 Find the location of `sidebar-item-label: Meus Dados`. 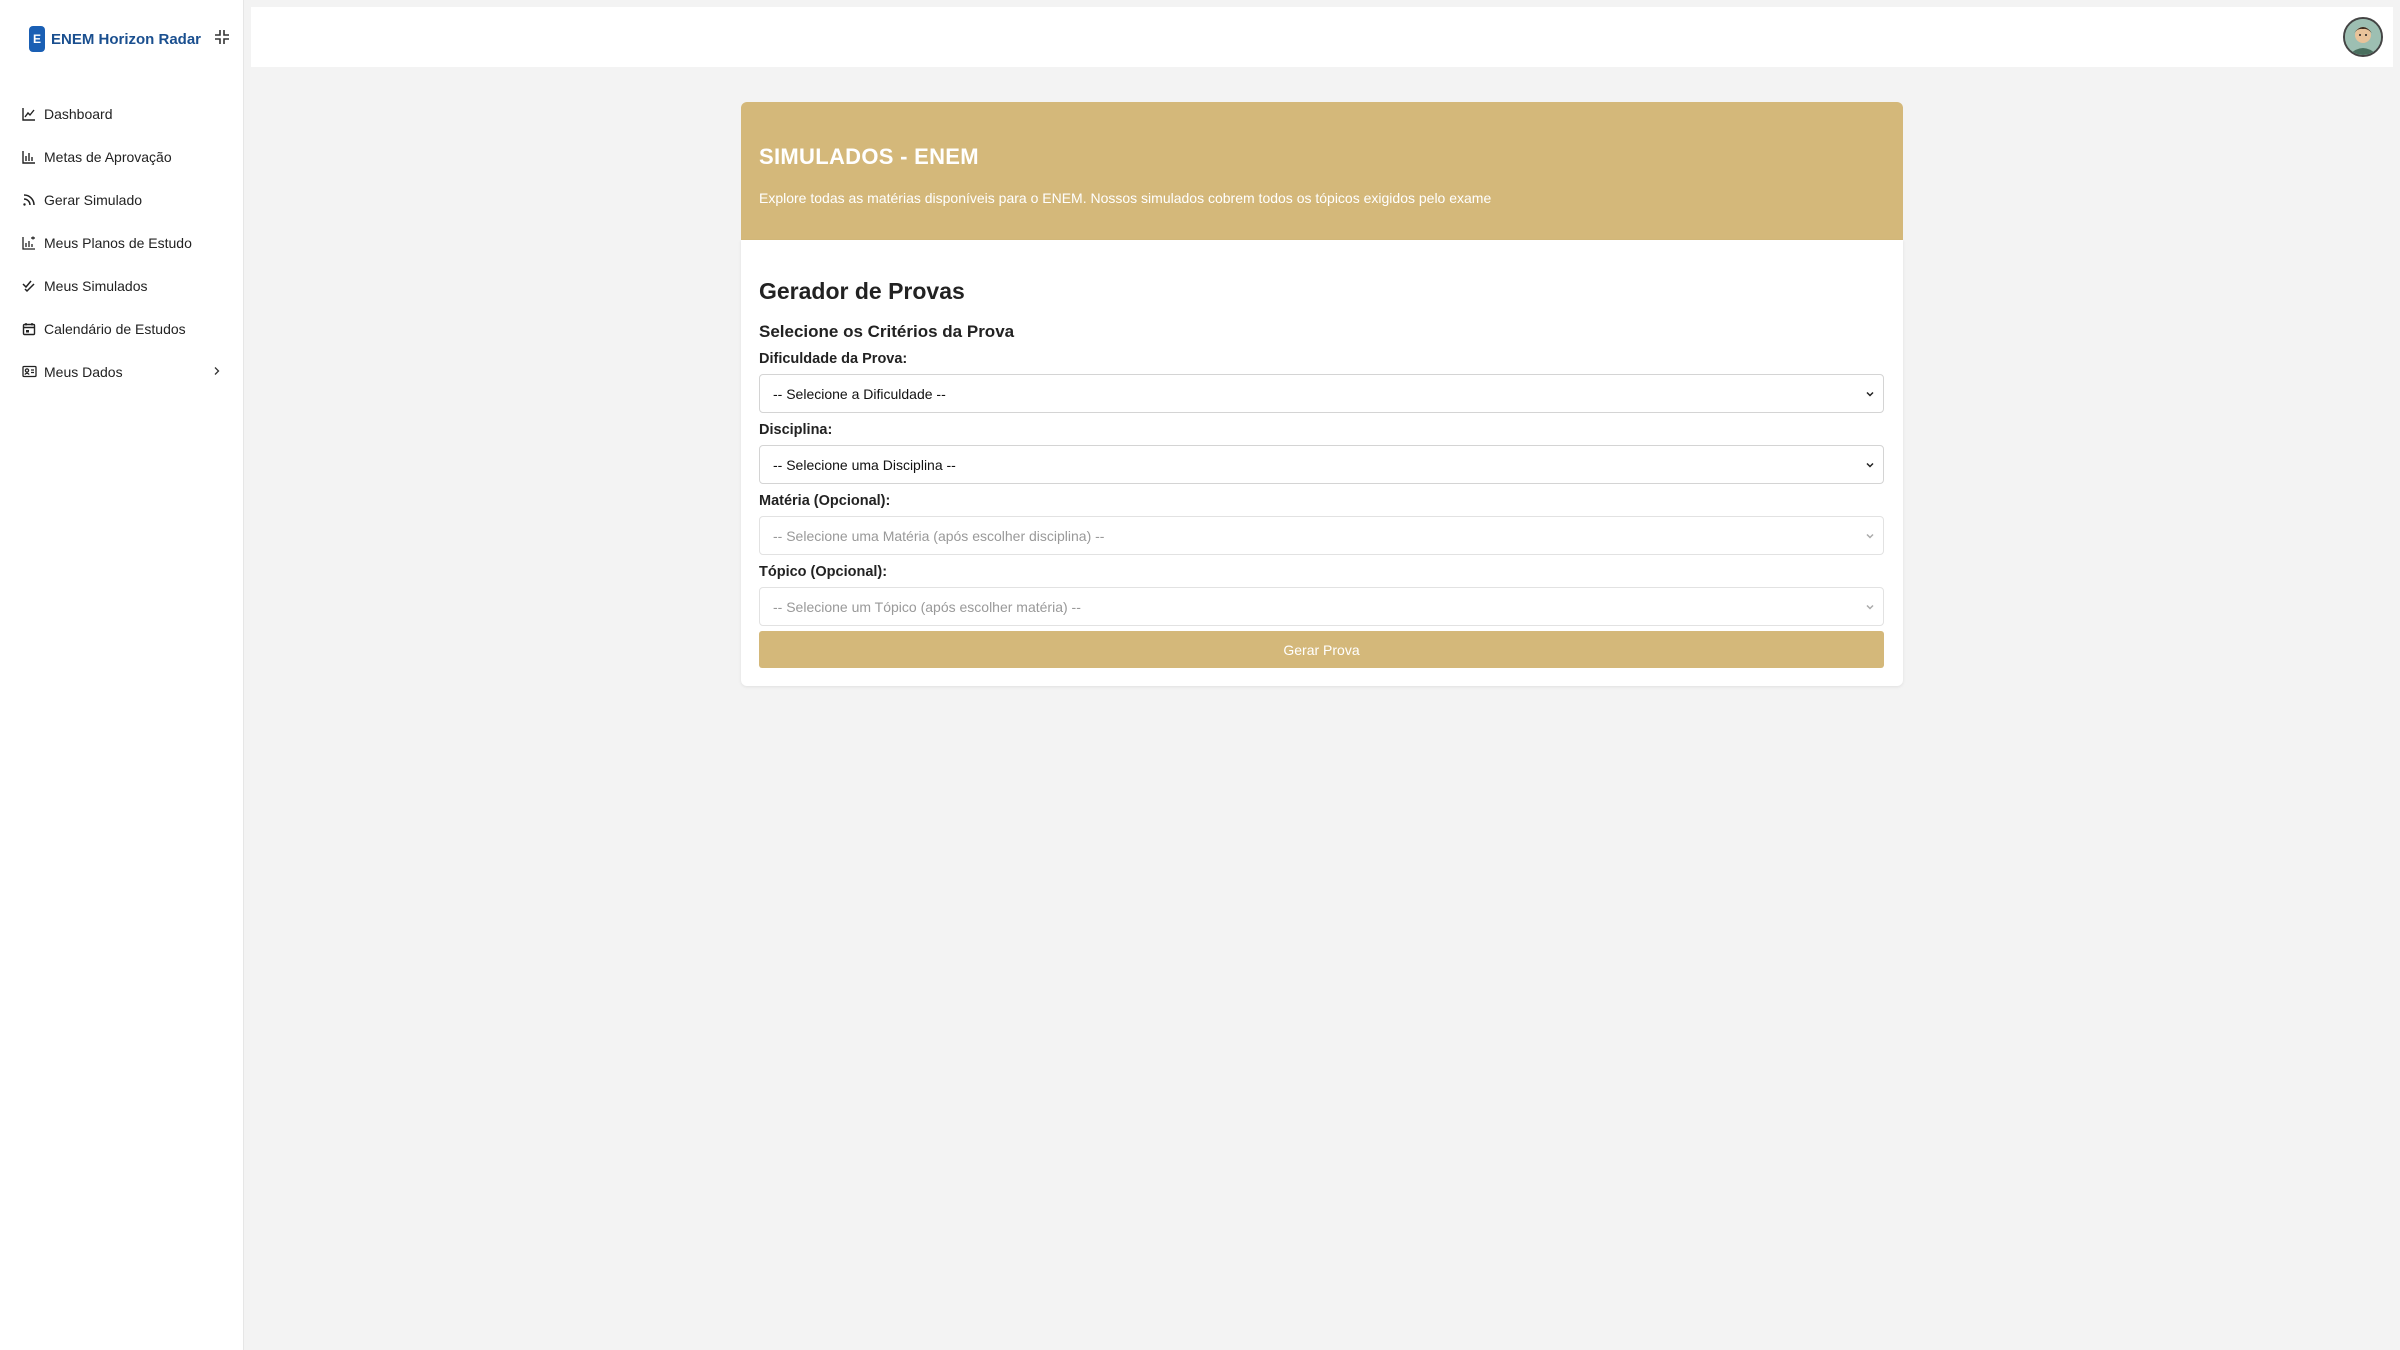

sidebar-item-label: Meus Dados is located at coordinates (83, 371).